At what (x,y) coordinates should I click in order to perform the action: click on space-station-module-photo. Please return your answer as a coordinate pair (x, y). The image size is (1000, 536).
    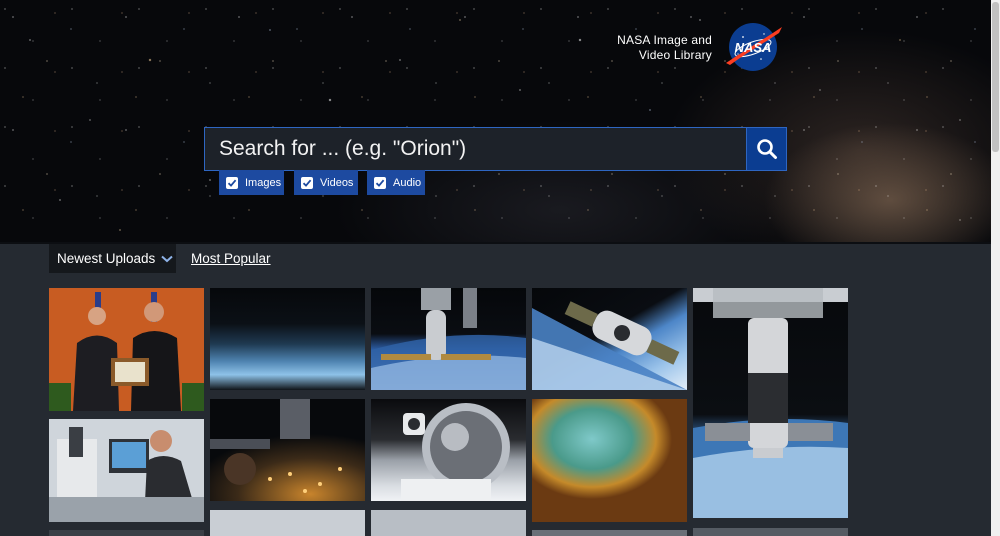
    Looking at the image, I should click on (770, 403).